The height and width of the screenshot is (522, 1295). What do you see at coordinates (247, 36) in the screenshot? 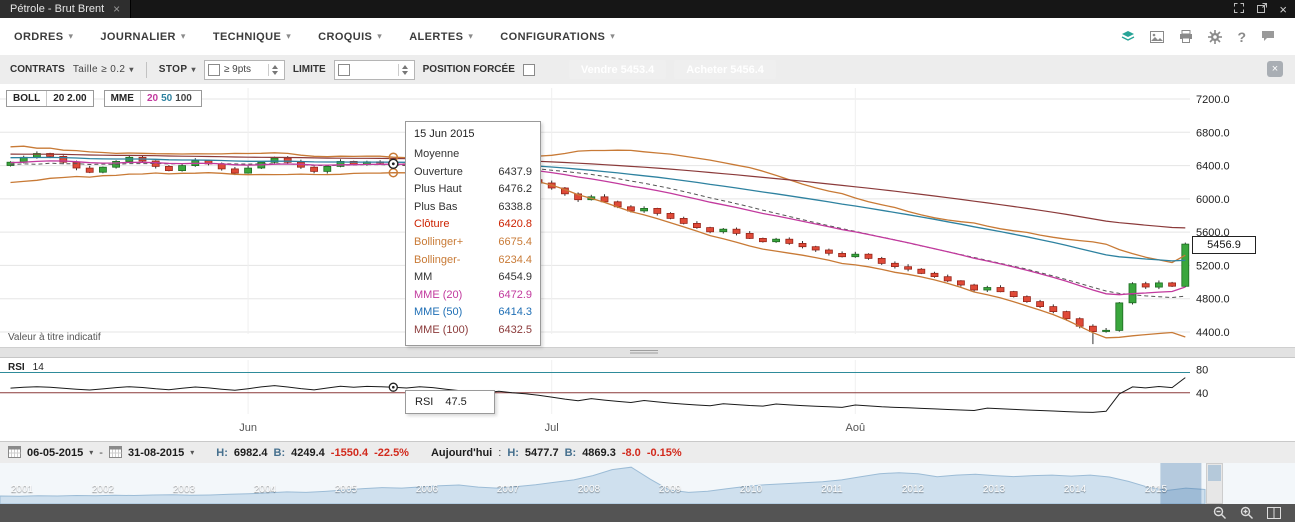
I see `menu-item-label: TECHNIQUE` at bounding box center [247, 36].